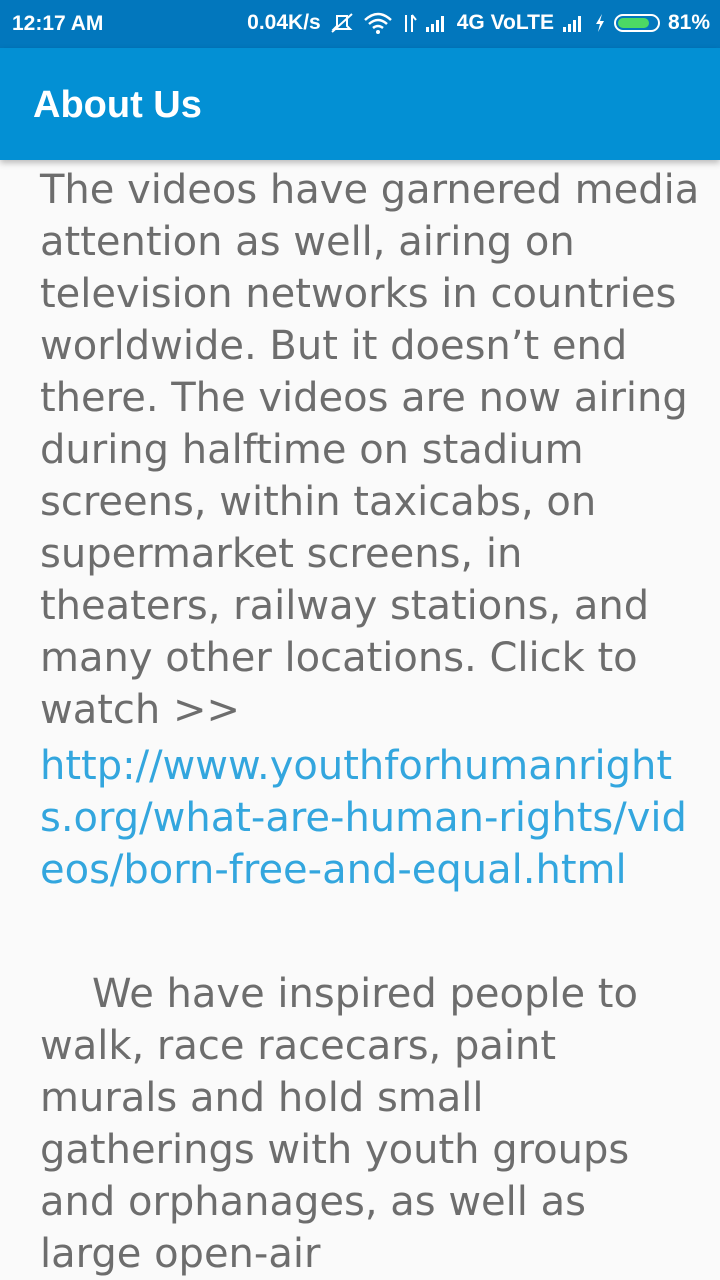 The image size is (720, 1280). I want to click on network-type: 4G VoLTE, so click(505, 22).